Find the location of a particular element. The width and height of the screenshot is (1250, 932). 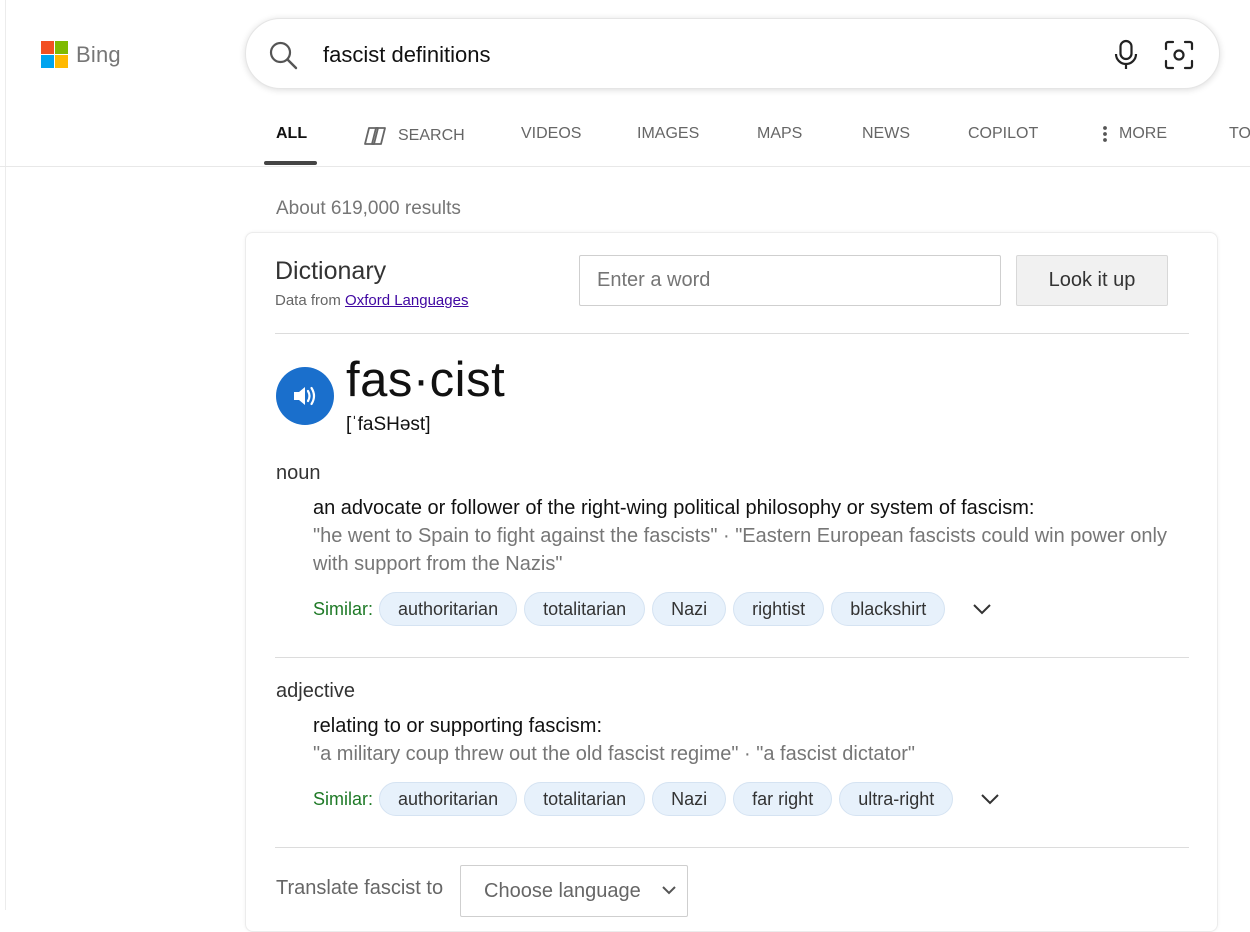

tab-maps: MAPS is located at coordinates (779, 134).